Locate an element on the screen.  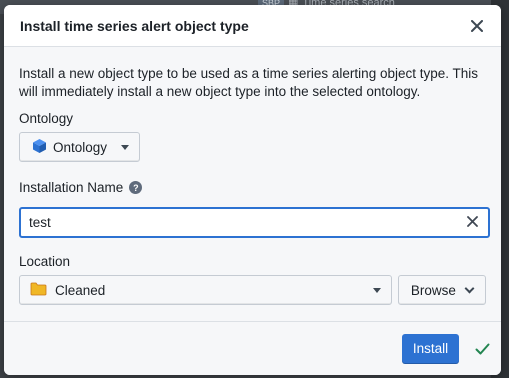
location-label: Location is located at coordinates (252, 261).